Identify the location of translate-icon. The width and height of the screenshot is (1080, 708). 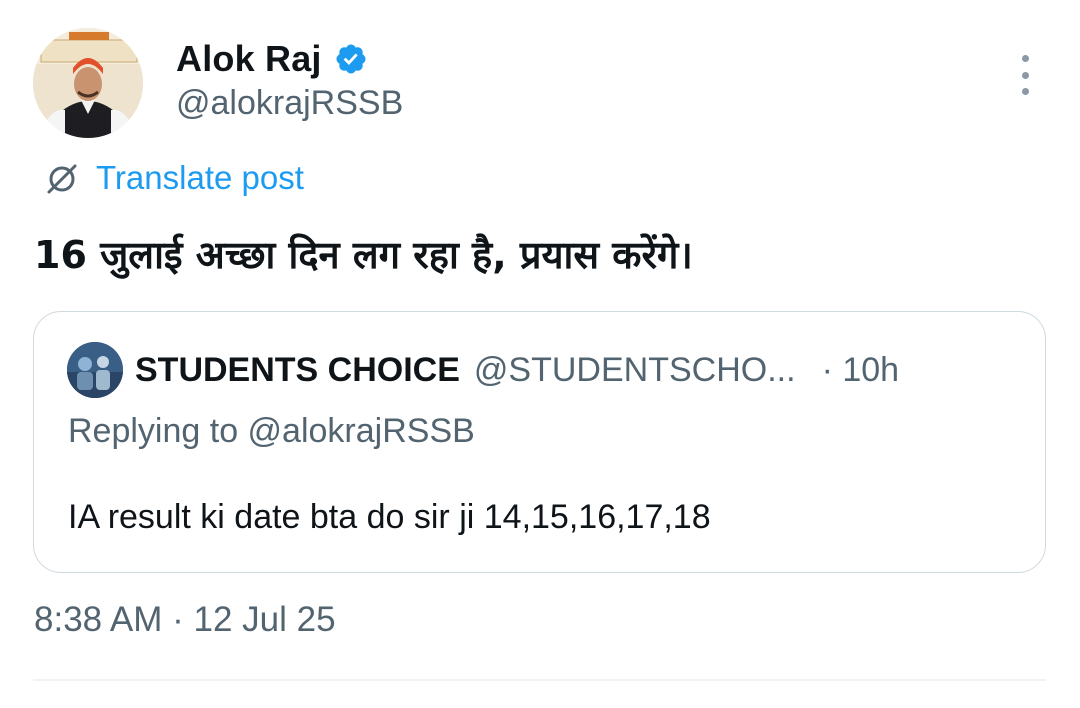
(62, 178).